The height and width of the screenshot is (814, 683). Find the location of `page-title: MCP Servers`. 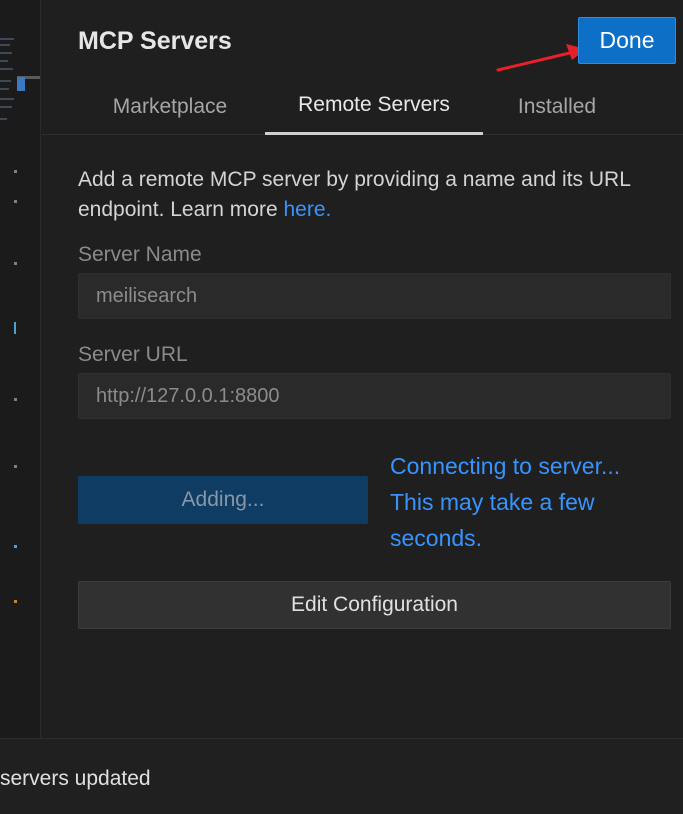

page-title: MCP Servers is located at coordinates (155, 41).